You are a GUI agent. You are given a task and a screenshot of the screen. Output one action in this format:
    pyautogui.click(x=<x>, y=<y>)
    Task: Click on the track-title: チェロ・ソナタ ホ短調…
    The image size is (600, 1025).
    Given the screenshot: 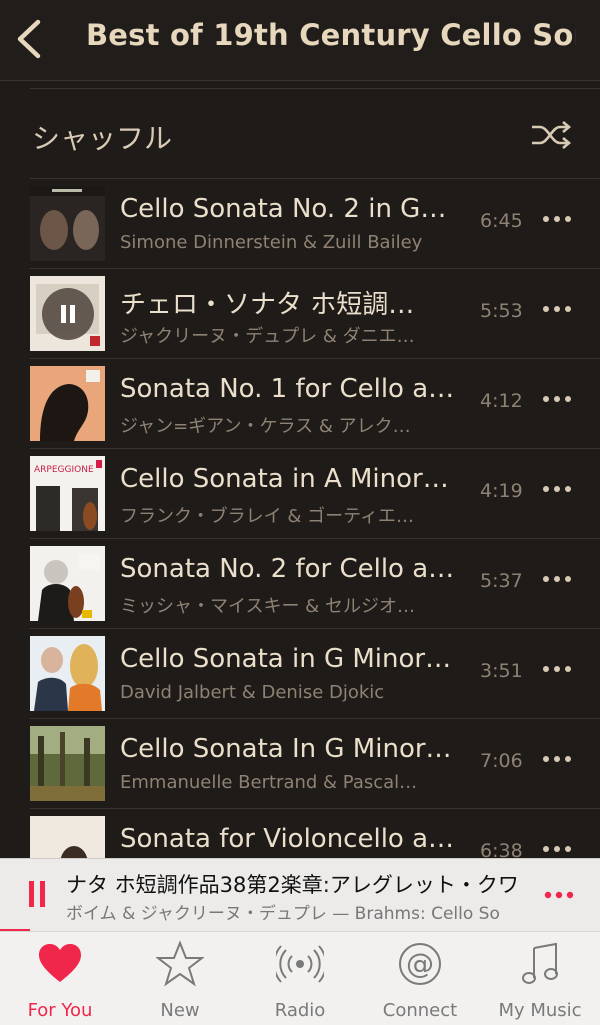 What is the action you would take?
    pyautogui.click(x=267, y=305)
    